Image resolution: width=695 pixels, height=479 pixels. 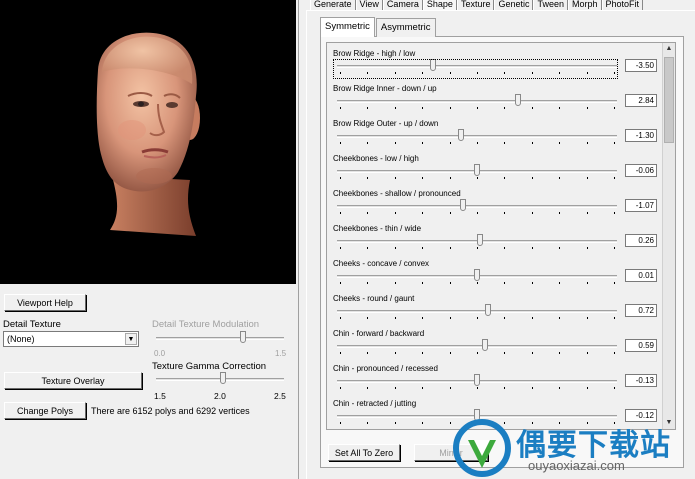 What do you see at coordinates (576, 465) in the screenshot?
I see `watermark-url: ouyaoxiazai.com` at bounding box center [576, 465].